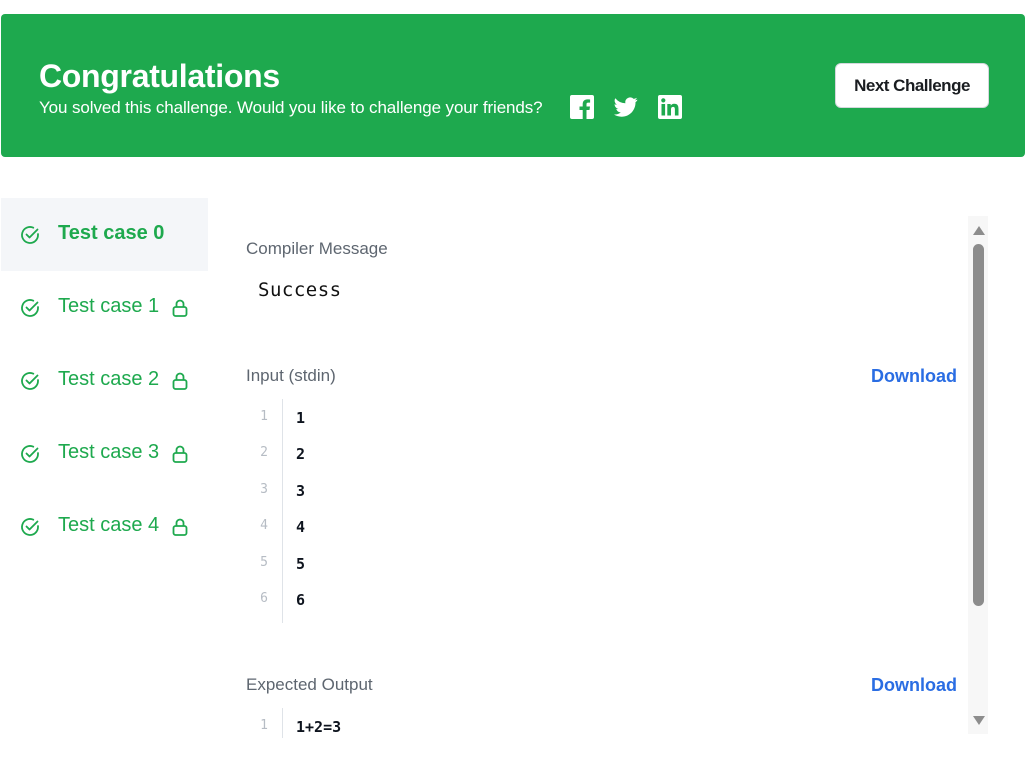 Image resolution: width=1026 pixels, height=764 pixels. What do you see at coordinates (670, 107) in the screenshot?
I see `linkedin-icon` at bounding box center [670, 107].